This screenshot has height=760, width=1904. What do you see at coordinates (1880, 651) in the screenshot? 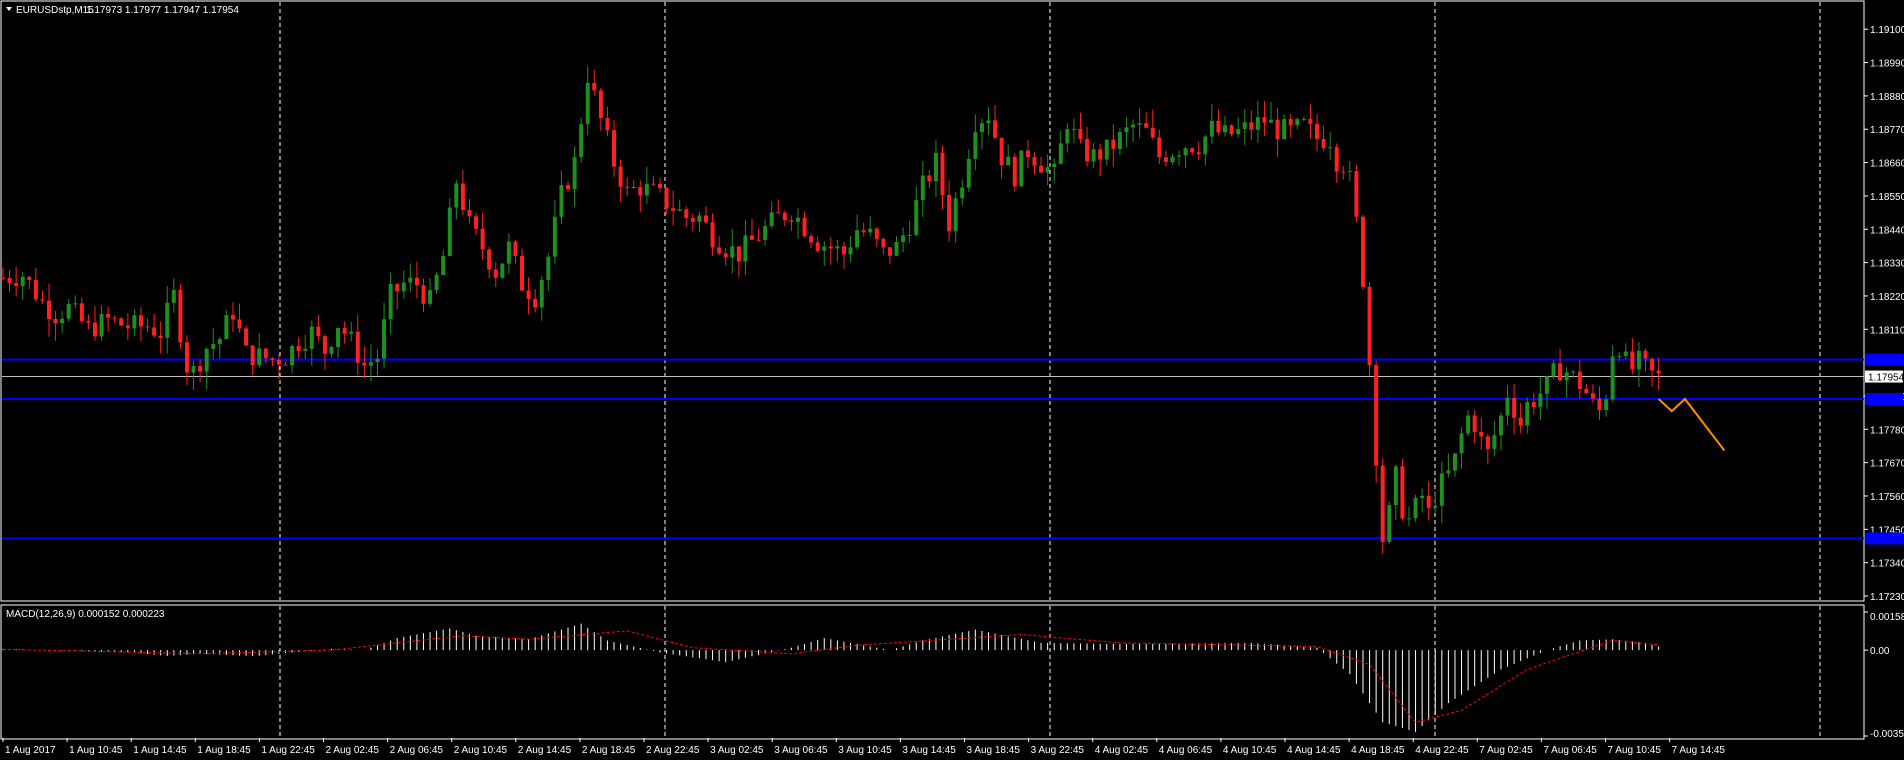
I see `macd-tick-label: 0.00` at bounding box center [1880, 651].